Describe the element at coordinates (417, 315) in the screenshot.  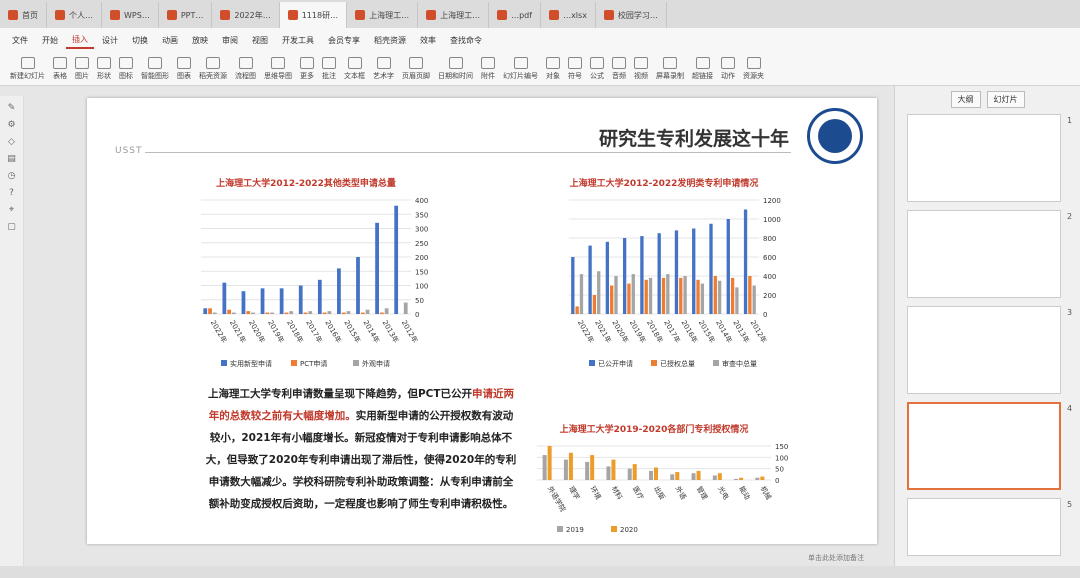
I see `y-tick-label: 0` at that location.